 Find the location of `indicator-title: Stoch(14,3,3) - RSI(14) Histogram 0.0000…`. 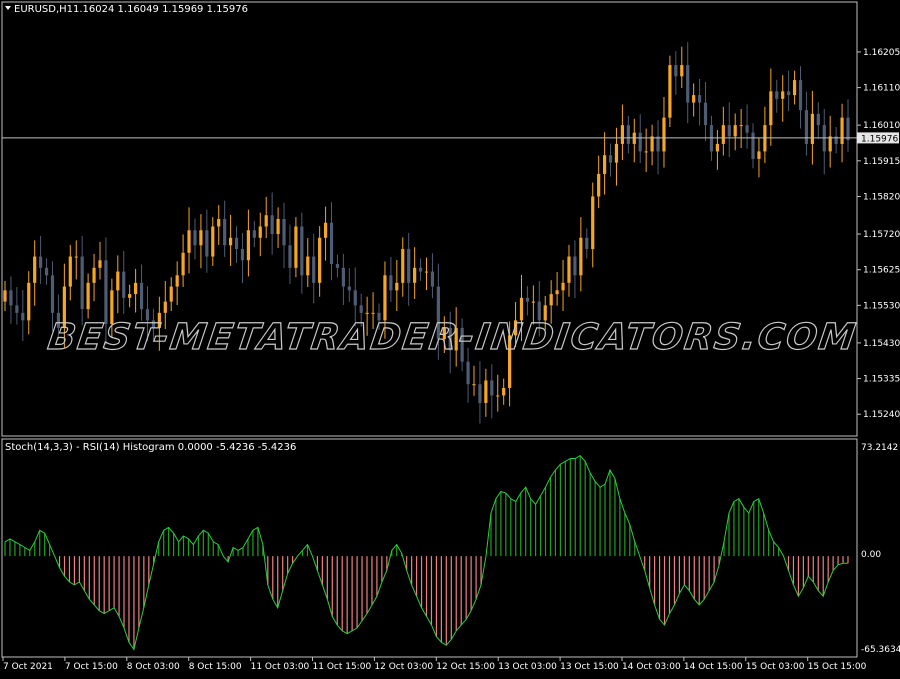

indicator-title: Stoch(14,3,3) - RSI(14) Histogram 0.0000… is located at coordinates (150, 447).